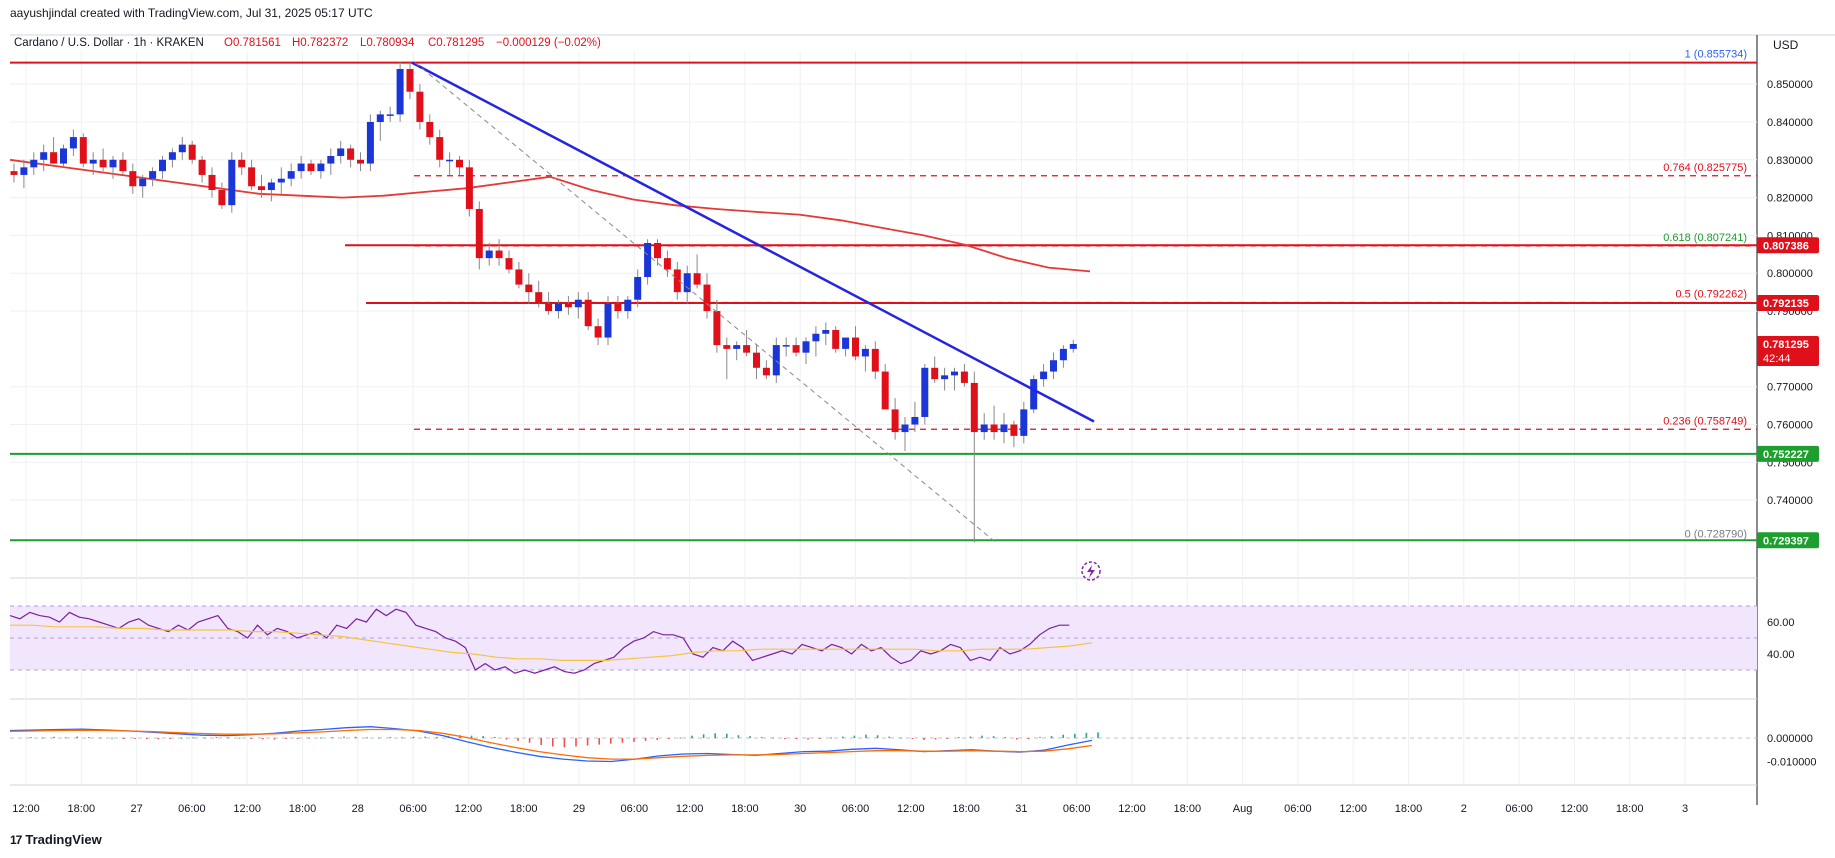  What do you see at coordinates (1790, 161) in the screenshot?
I see `y-tick-label: 0.830000` at bounding box center [1790, 161].